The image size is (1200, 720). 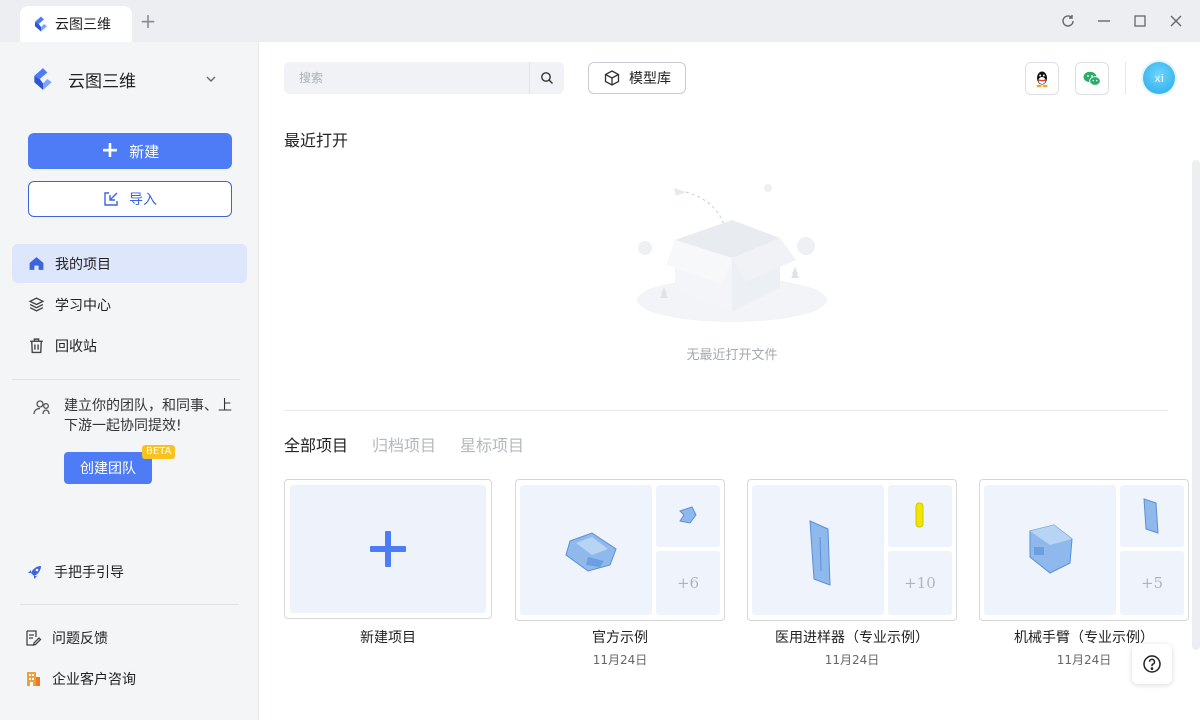 What do you see at coordinates (159, 452) in the screenshot?
I see `beta-badge: BETA` at bounding box center [159, 452].